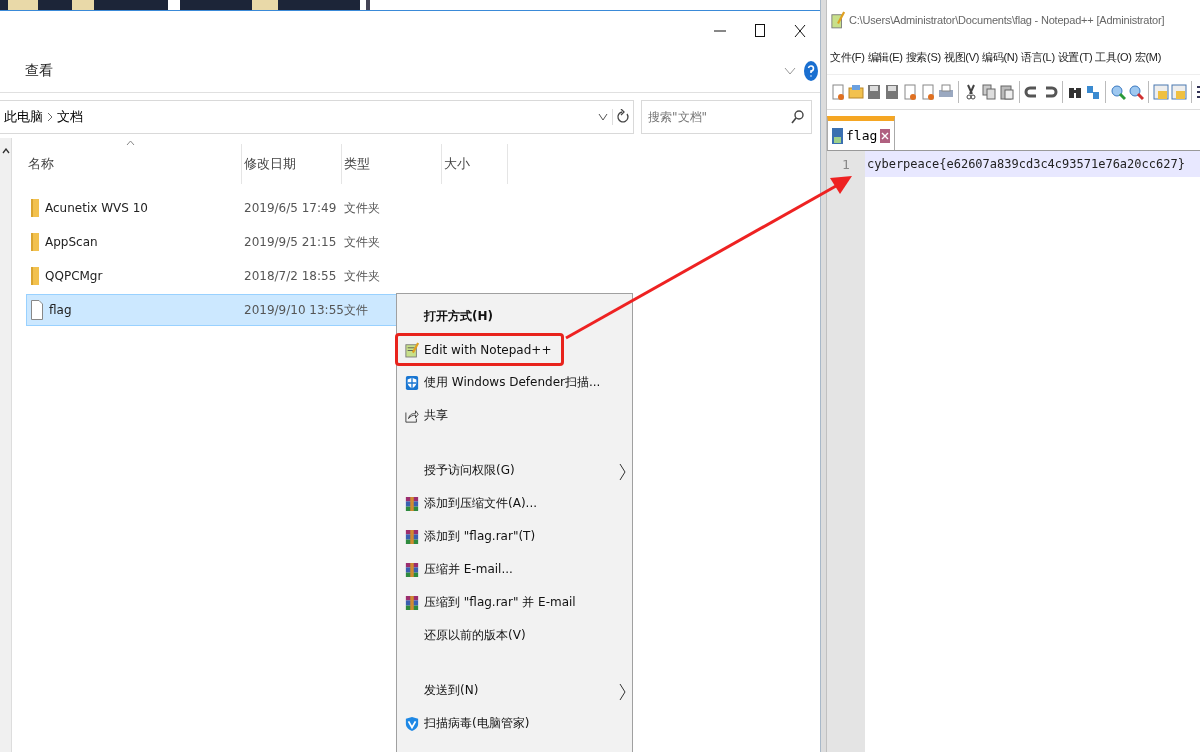  Describe the element at coordinates (971, 92) in the screenshot. I see `scissors-icon` at that location.